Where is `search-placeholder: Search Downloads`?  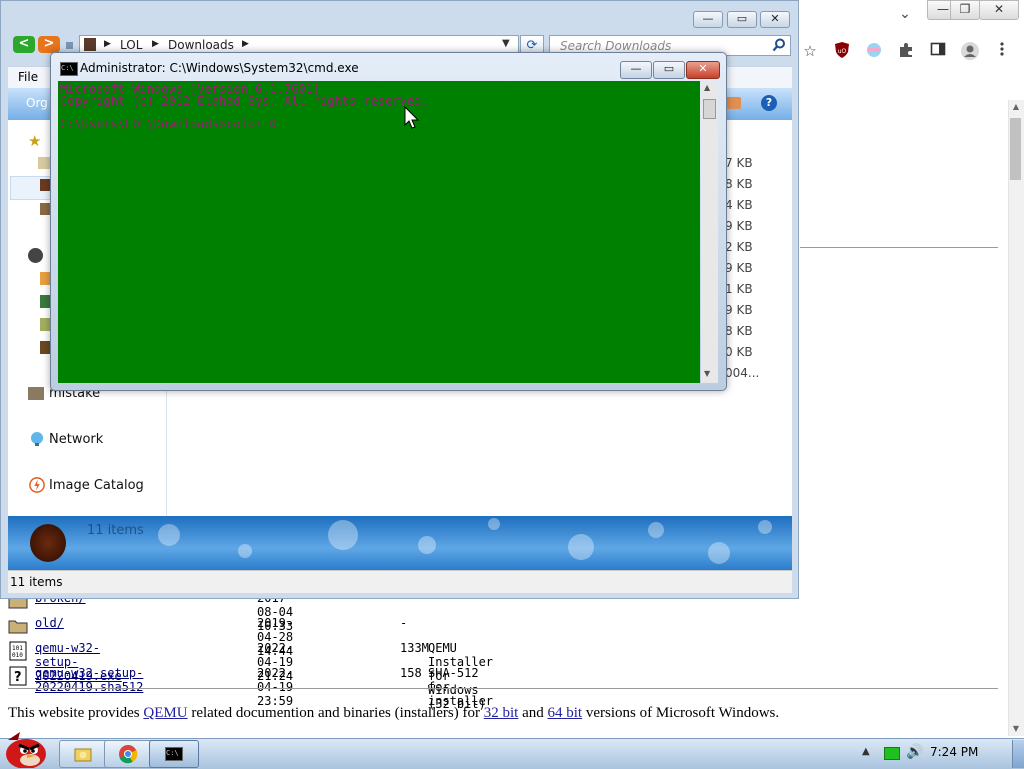
search-placeholder: Search Downloads is located at coordinates (616, 46).